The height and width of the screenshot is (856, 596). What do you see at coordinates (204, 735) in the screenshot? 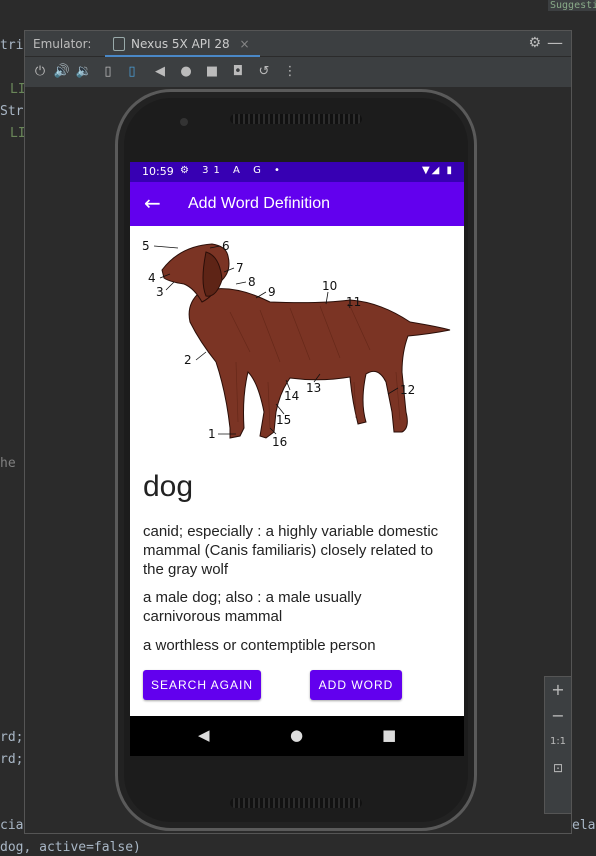
I see `nav-back-icon: ◀` at bounding box center [204, 735].